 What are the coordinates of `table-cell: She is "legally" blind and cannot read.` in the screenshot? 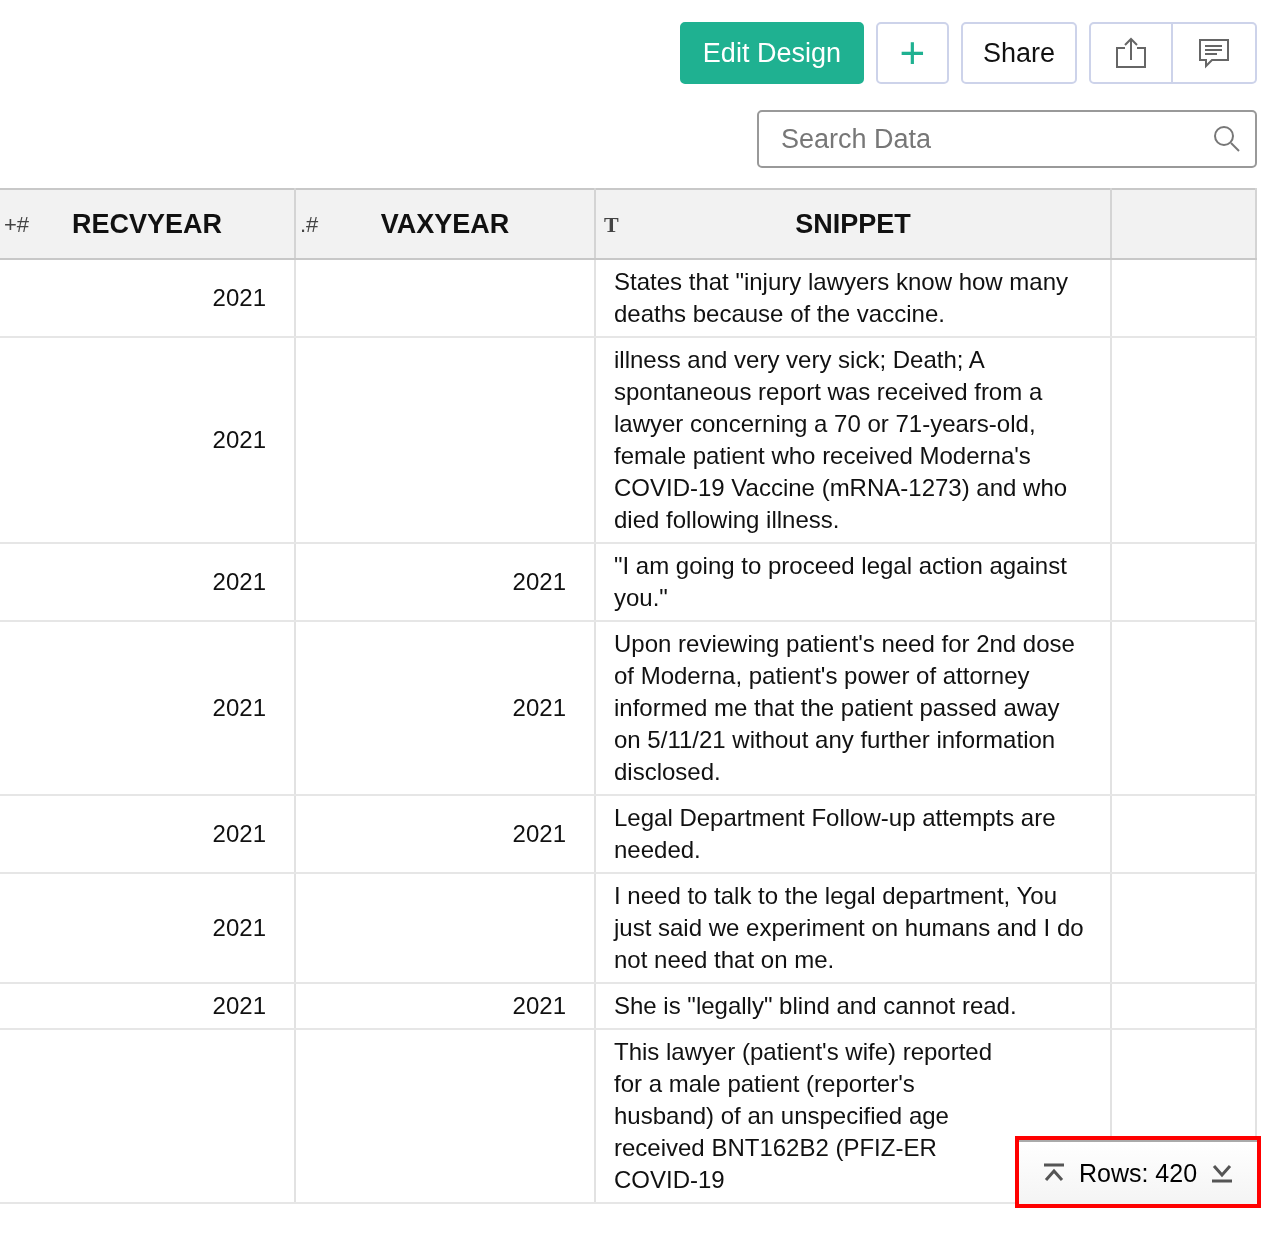 It's located at (853, 1006).